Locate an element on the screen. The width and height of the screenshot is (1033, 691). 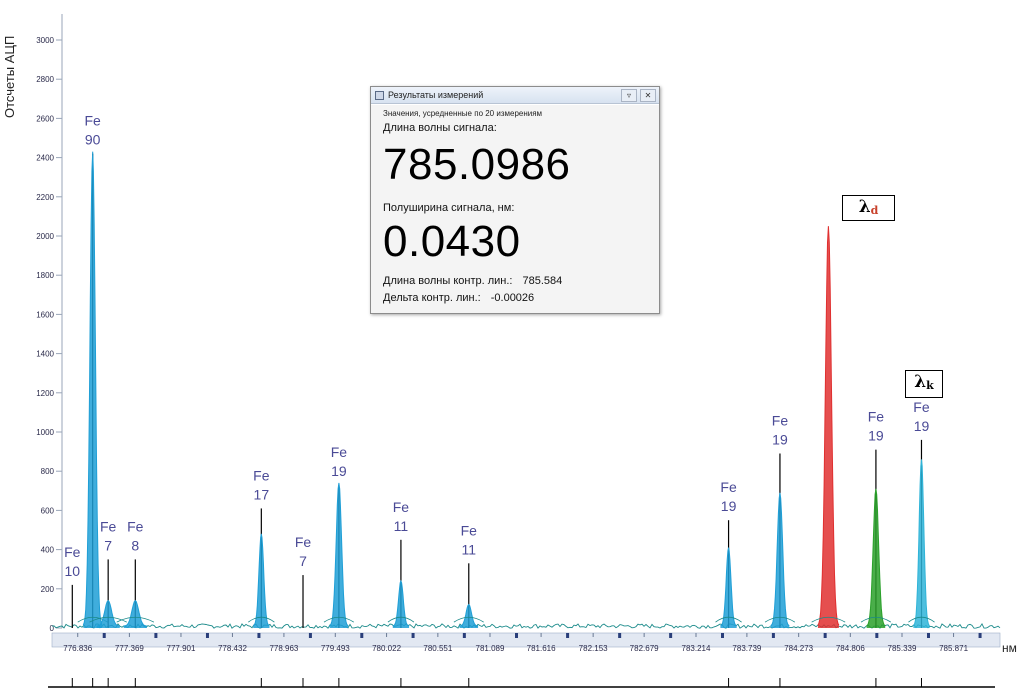
control-wavelength-row: Длина волны контр. лин.: 785.584 is located at coordinates (472, 281).